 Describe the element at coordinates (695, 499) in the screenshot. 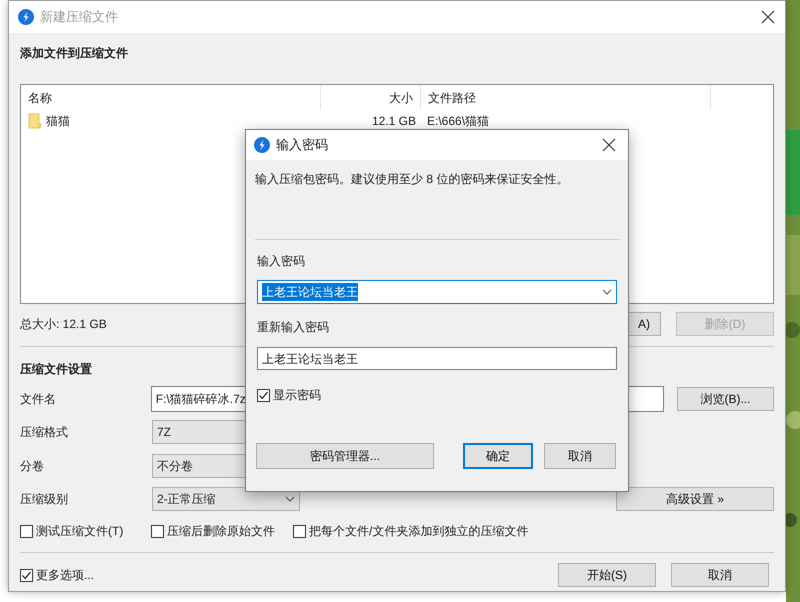

I see `advanced-settings-button: 高级设置 »` at that location.